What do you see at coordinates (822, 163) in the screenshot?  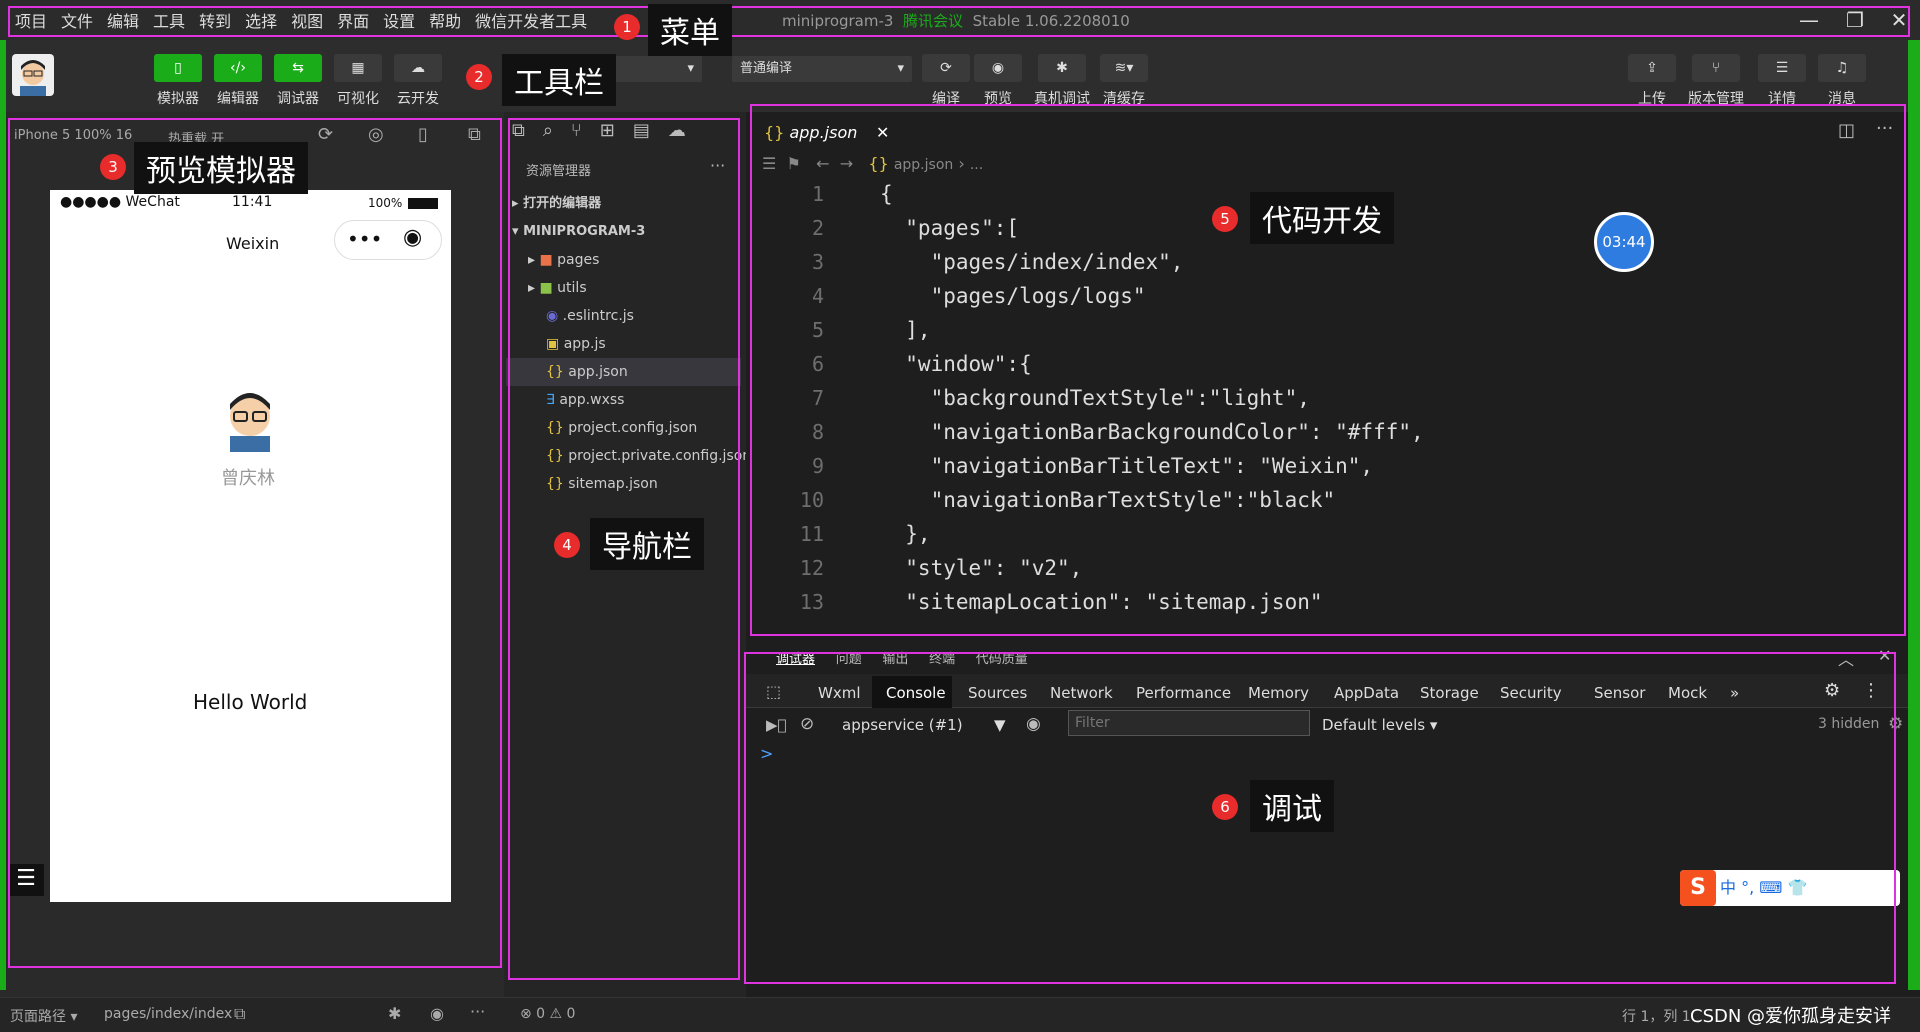 I see `back-icon: ←` at bounding box center [822, 163].